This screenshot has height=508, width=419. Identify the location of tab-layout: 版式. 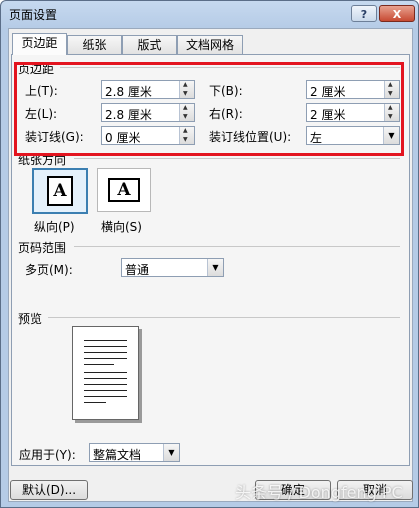
(149, 44).